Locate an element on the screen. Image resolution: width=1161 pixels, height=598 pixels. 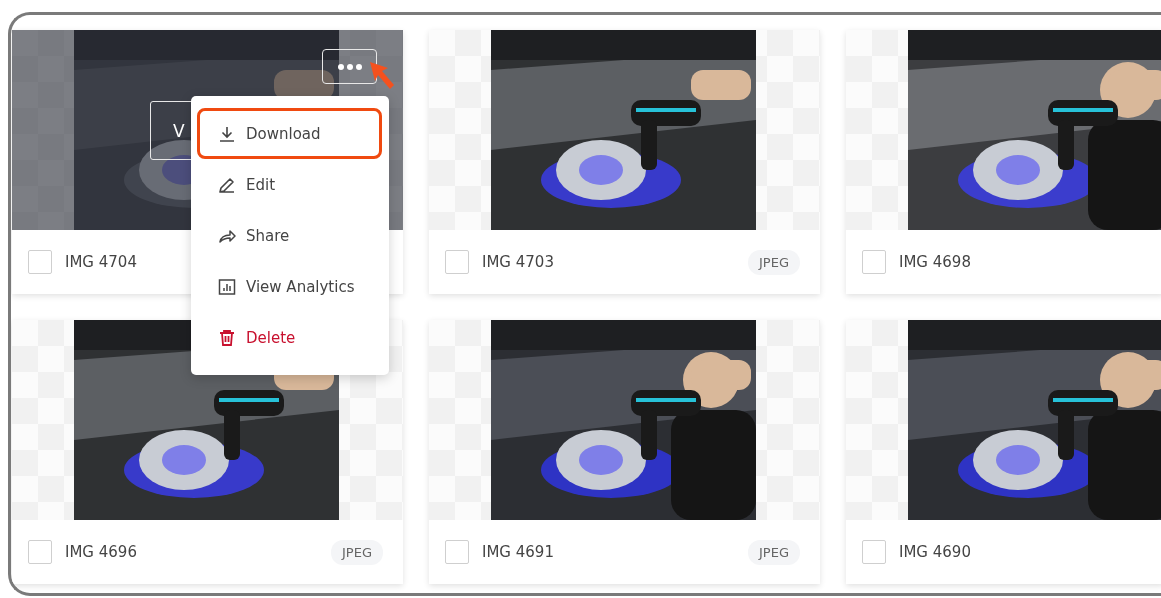
download-icon is located at coordinates (227, 133).